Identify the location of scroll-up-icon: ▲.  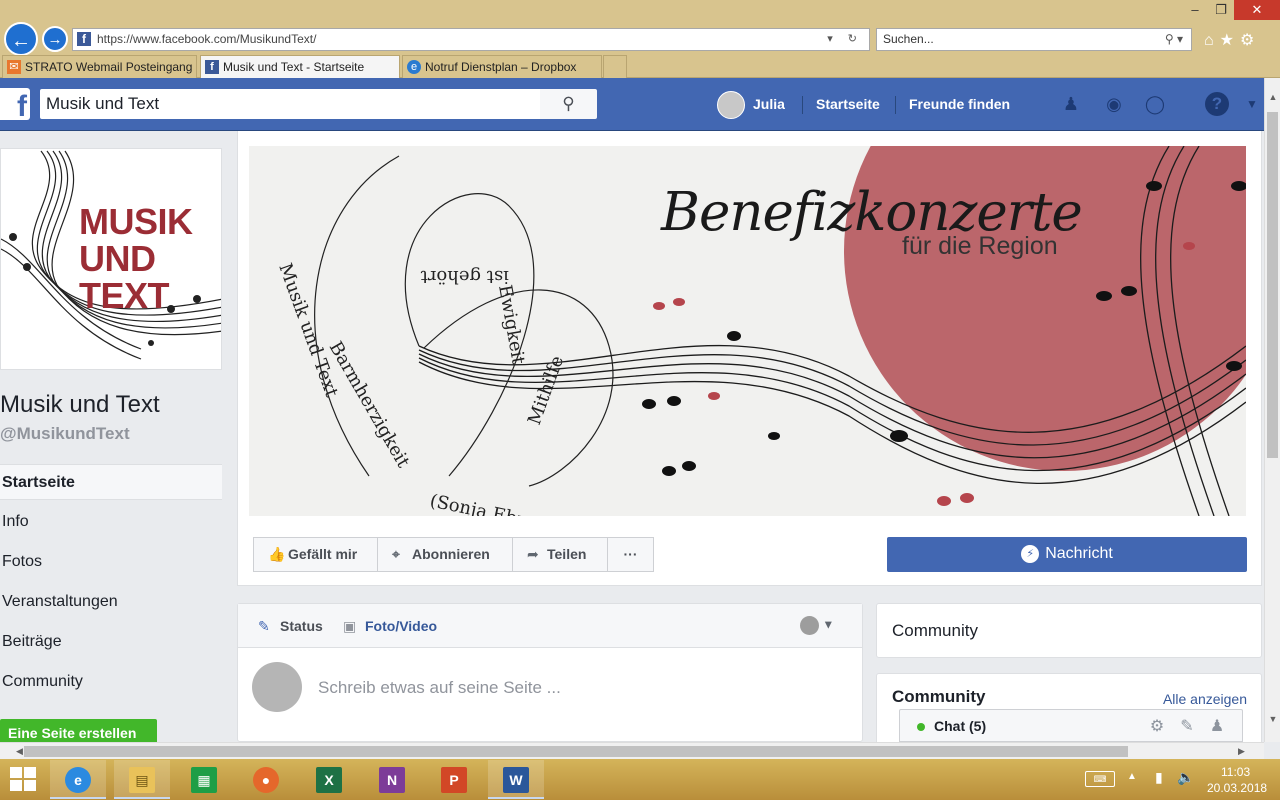
(1272, 97).